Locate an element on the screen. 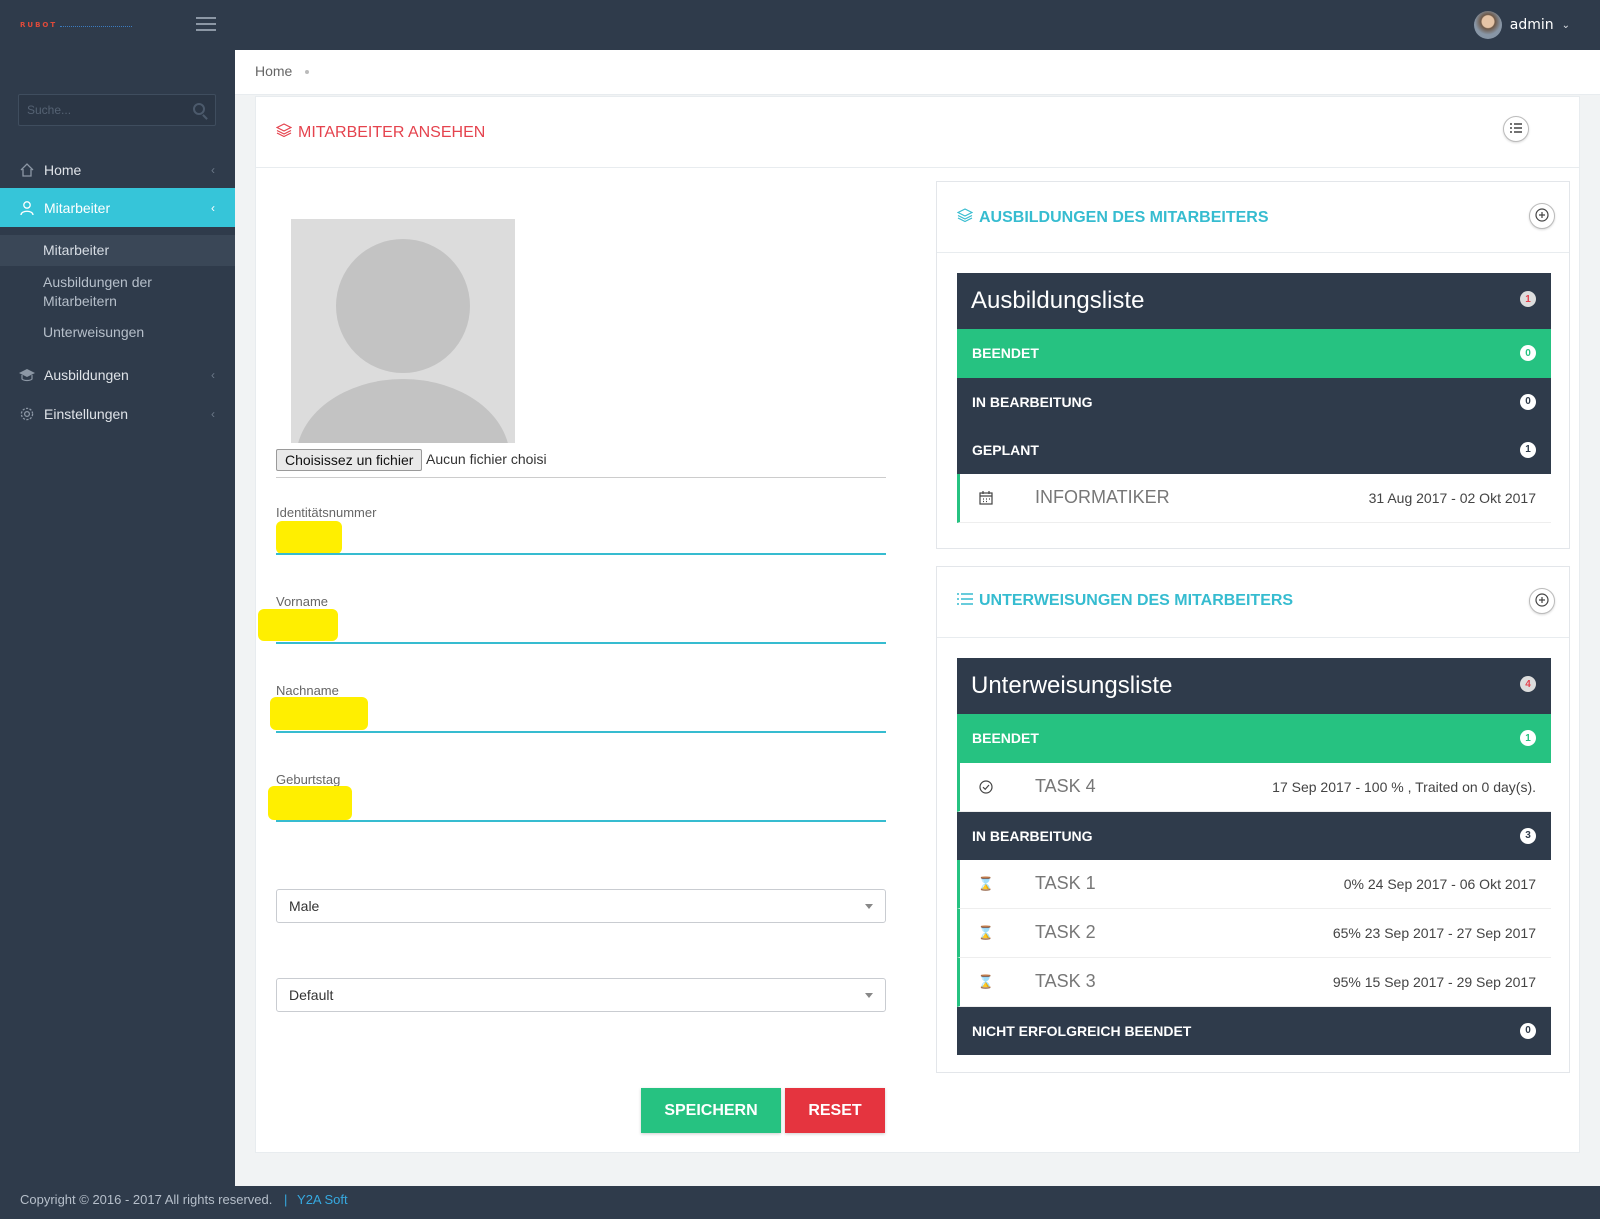 This screenshot has height=1219, width=1600. item-name: INFORMATIKER is located at coordinates (1102, 497).